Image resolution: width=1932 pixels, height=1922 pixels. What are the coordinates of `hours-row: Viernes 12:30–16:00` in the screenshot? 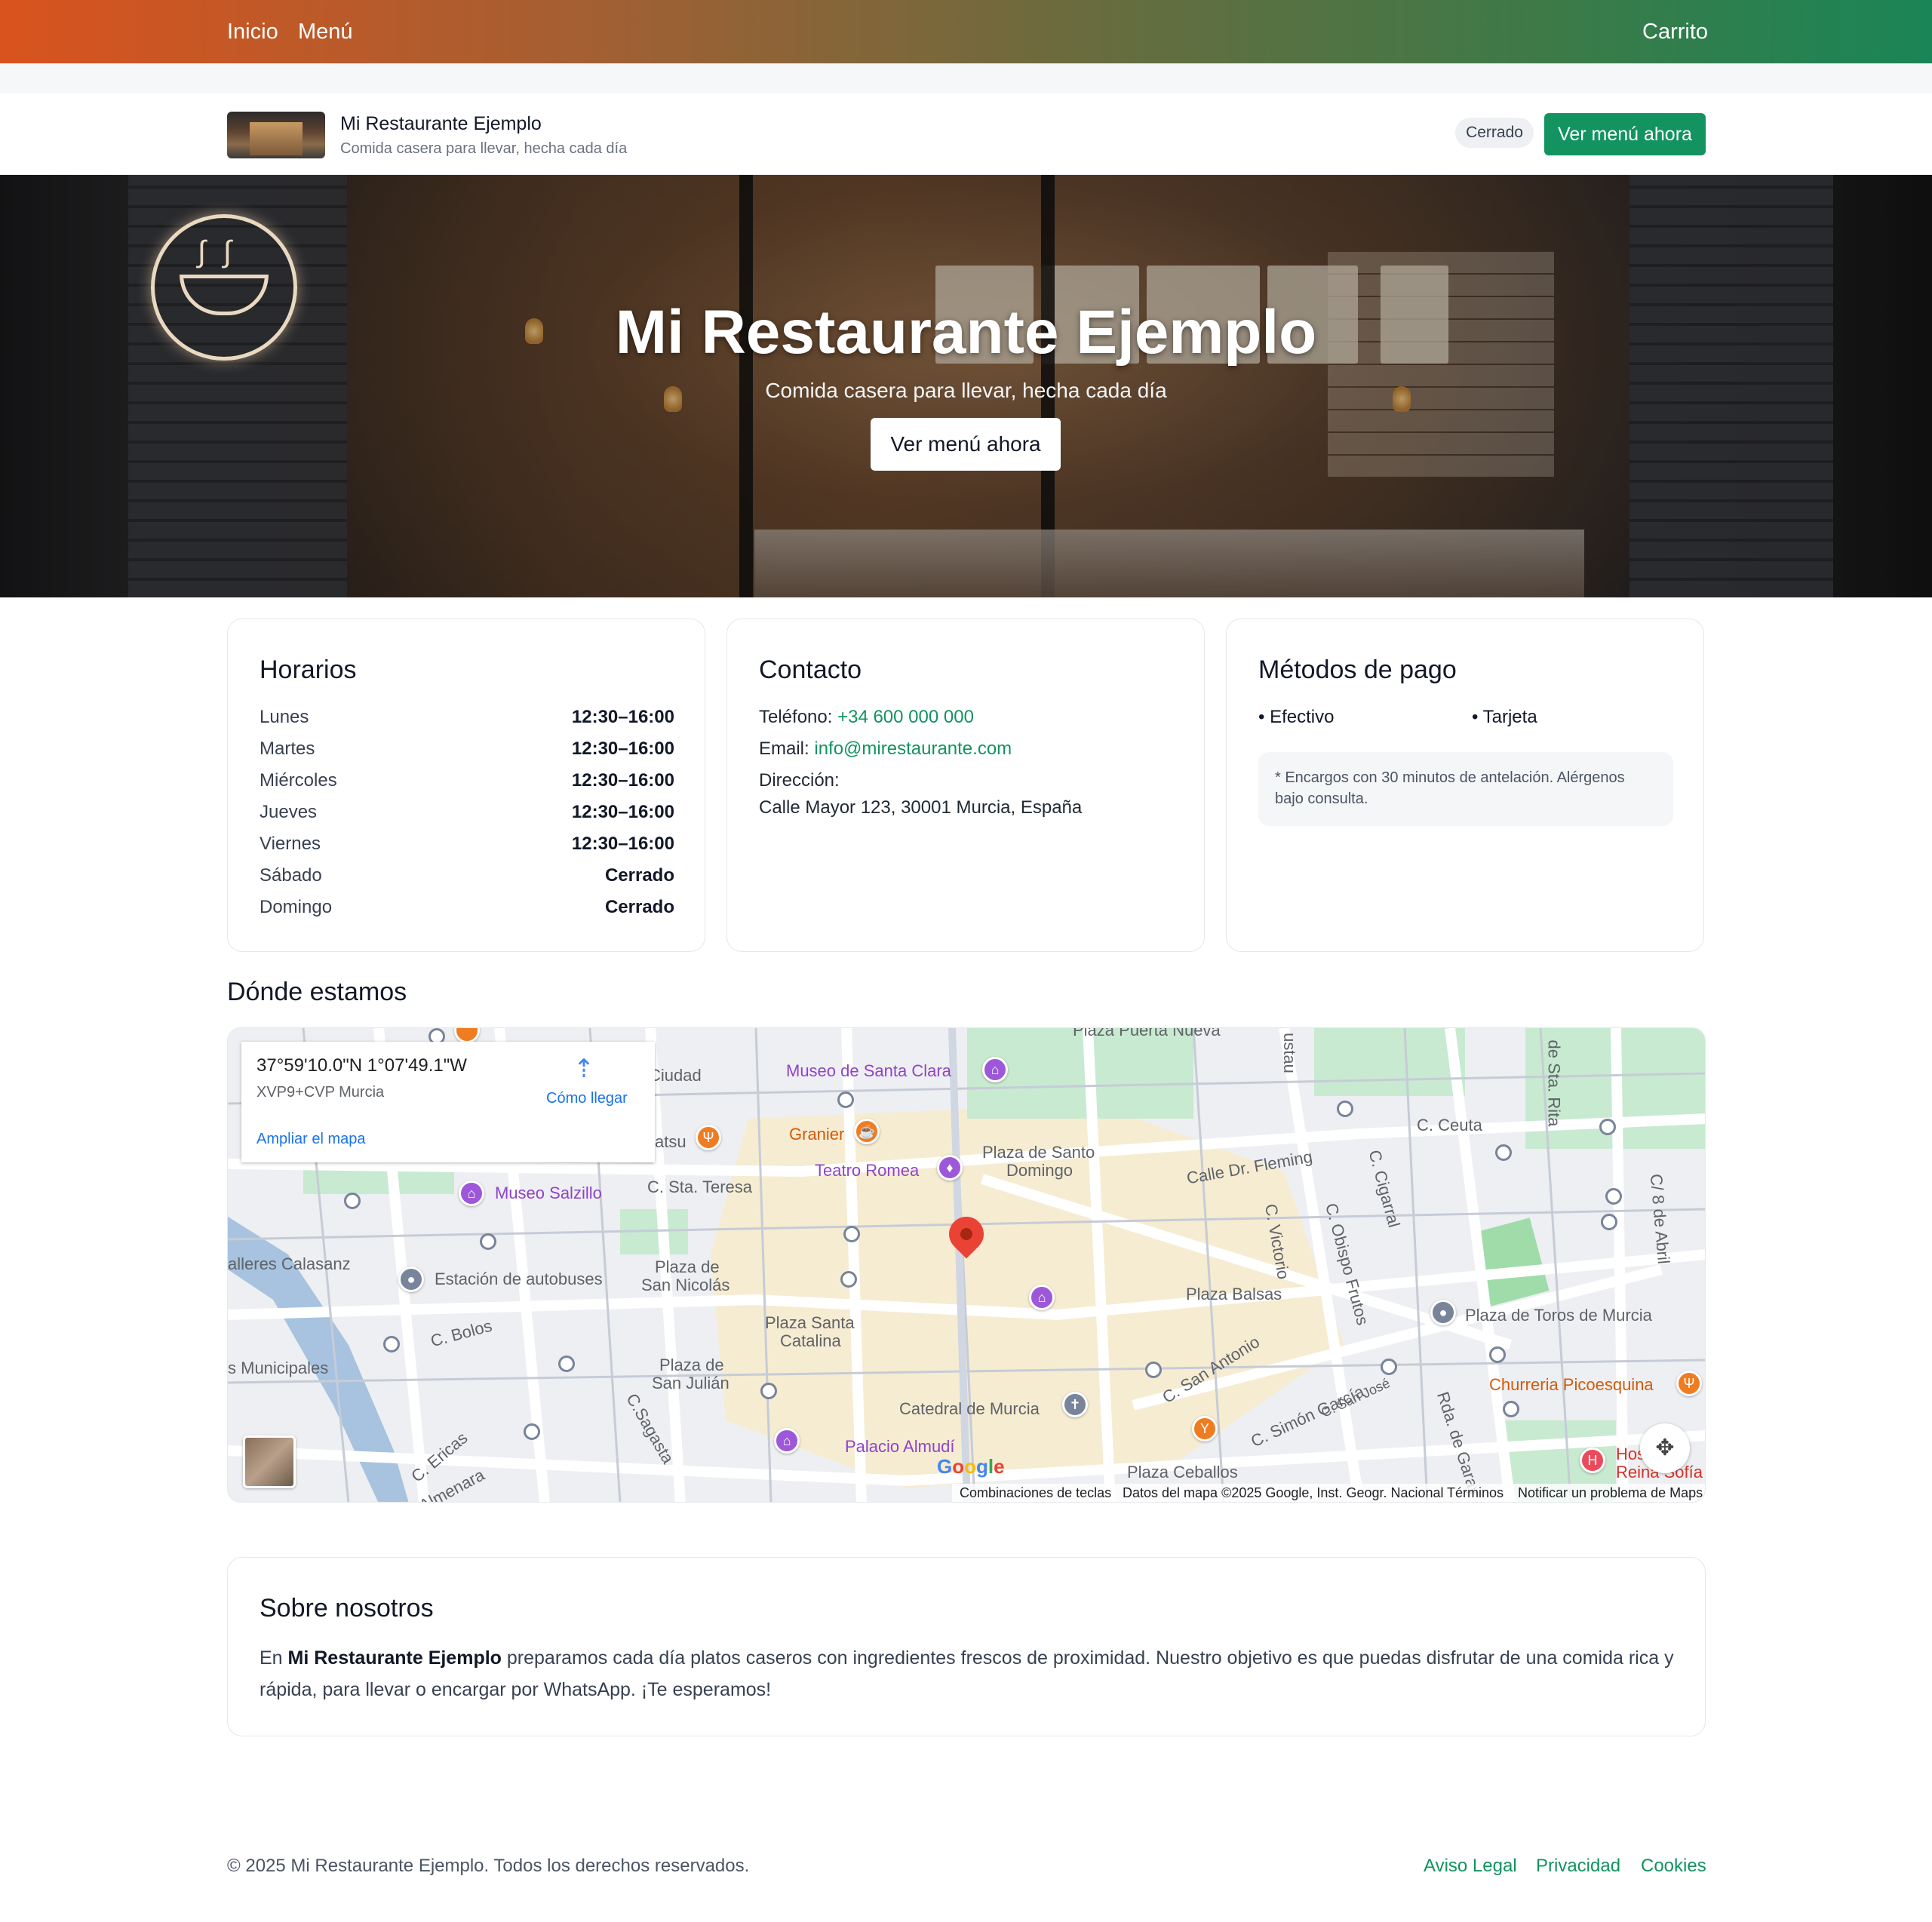 It's located at (467, 844).